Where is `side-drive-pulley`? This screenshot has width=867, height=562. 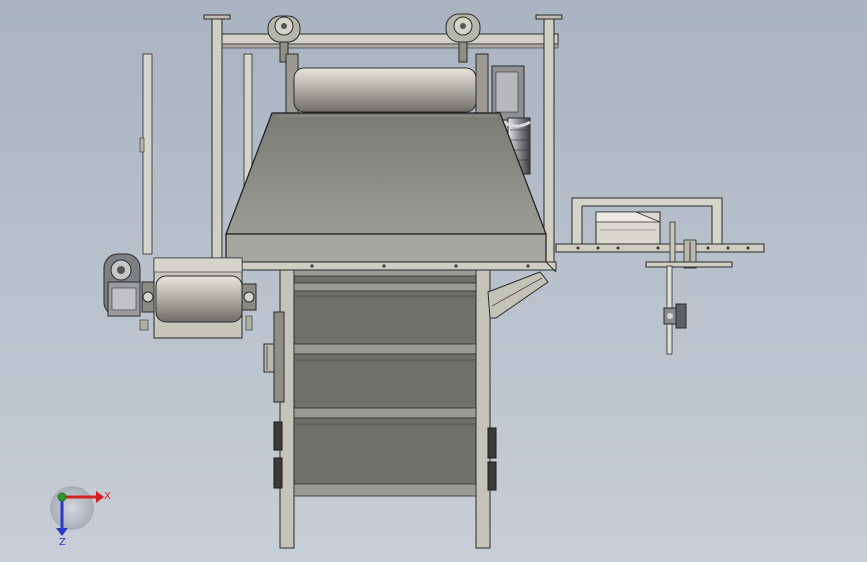
side-drive-pulley is located at coordinates (274, 357).